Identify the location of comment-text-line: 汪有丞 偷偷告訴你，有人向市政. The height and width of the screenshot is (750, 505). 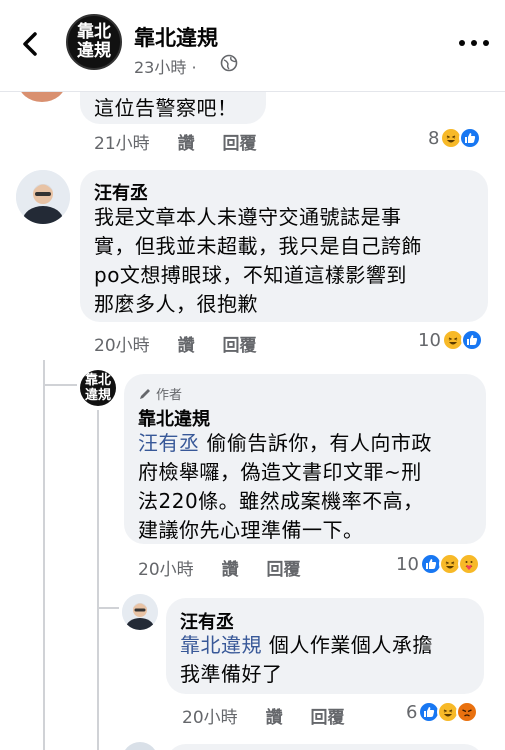
(310, 443).